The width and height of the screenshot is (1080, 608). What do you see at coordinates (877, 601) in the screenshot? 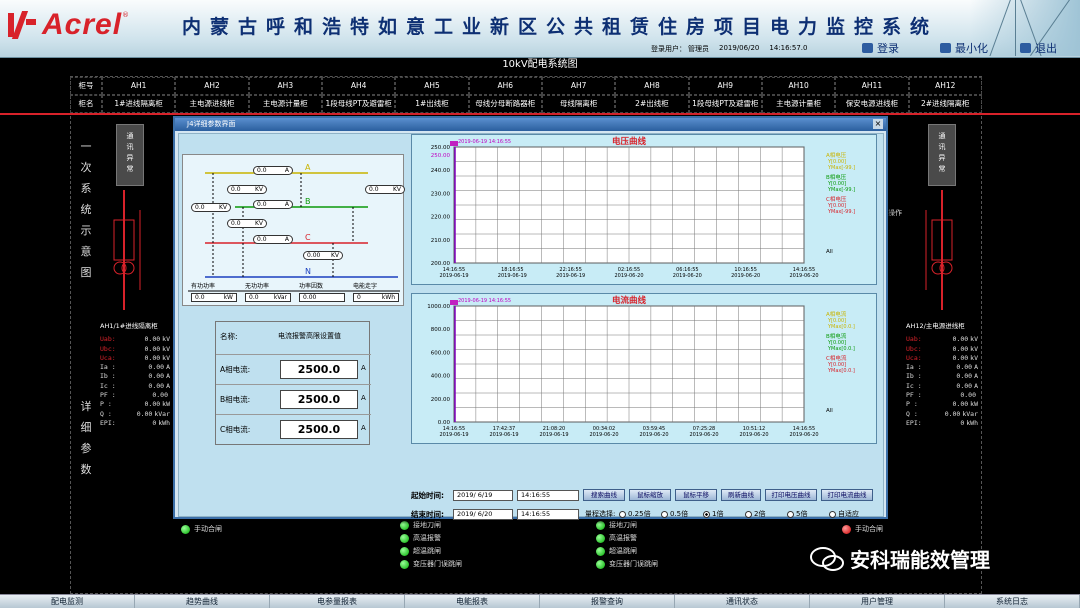
I see `nav-item-7: 用户管理` at bounding box center [877, 601].